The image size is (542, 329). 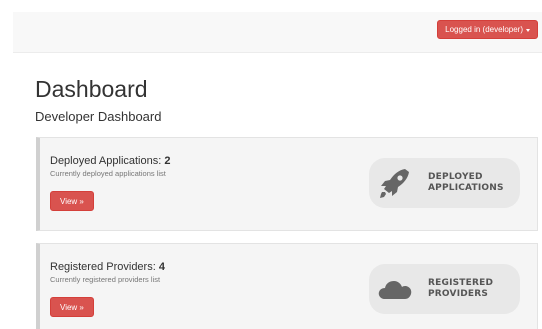 What do you see at coordinates (91, 89) in the screenshot?
I see `page-title: Dashboard` at bounding box center [91, 89].